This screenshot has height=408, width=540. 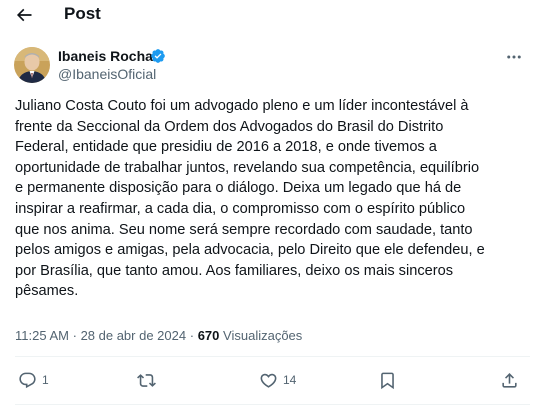 I want to click on reply-icon, so click(x=27, y=380).